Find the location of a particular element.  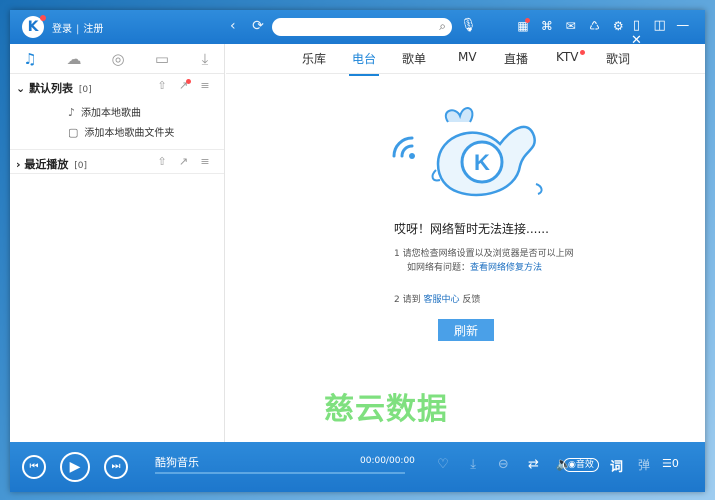

tab-ktv: KTV is located at coordinates (571, 57).